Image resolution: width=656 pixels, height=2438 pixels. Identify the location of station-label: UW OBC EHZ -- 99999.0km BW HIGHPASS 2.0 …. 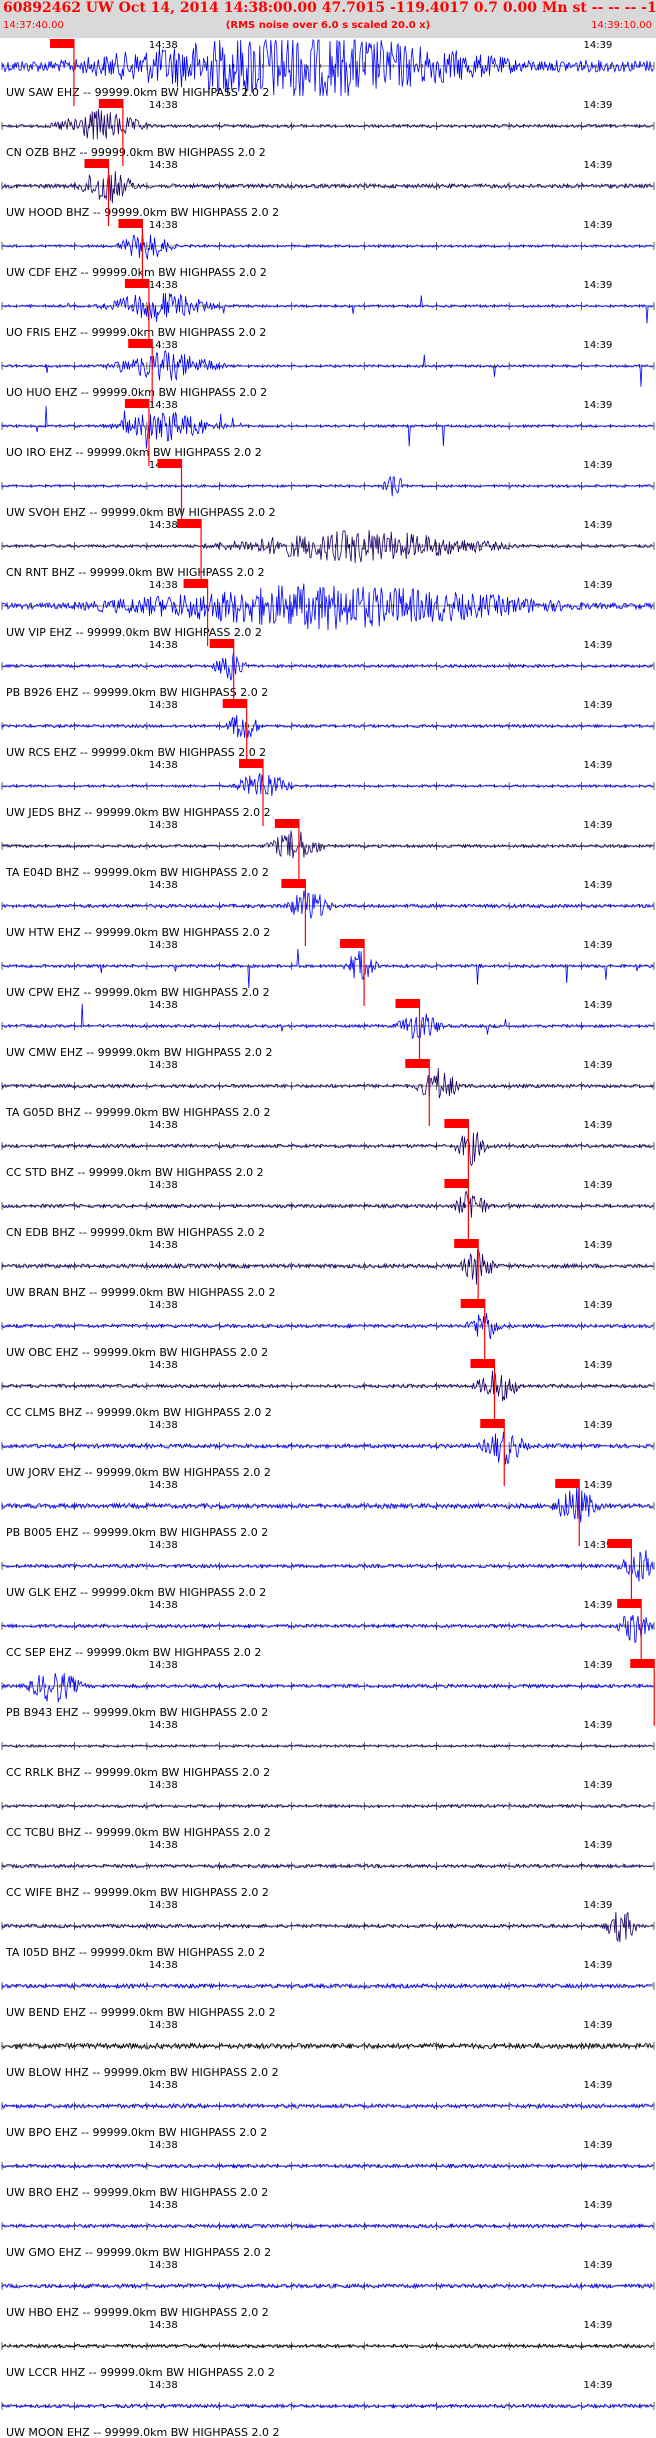
(137, 1352).